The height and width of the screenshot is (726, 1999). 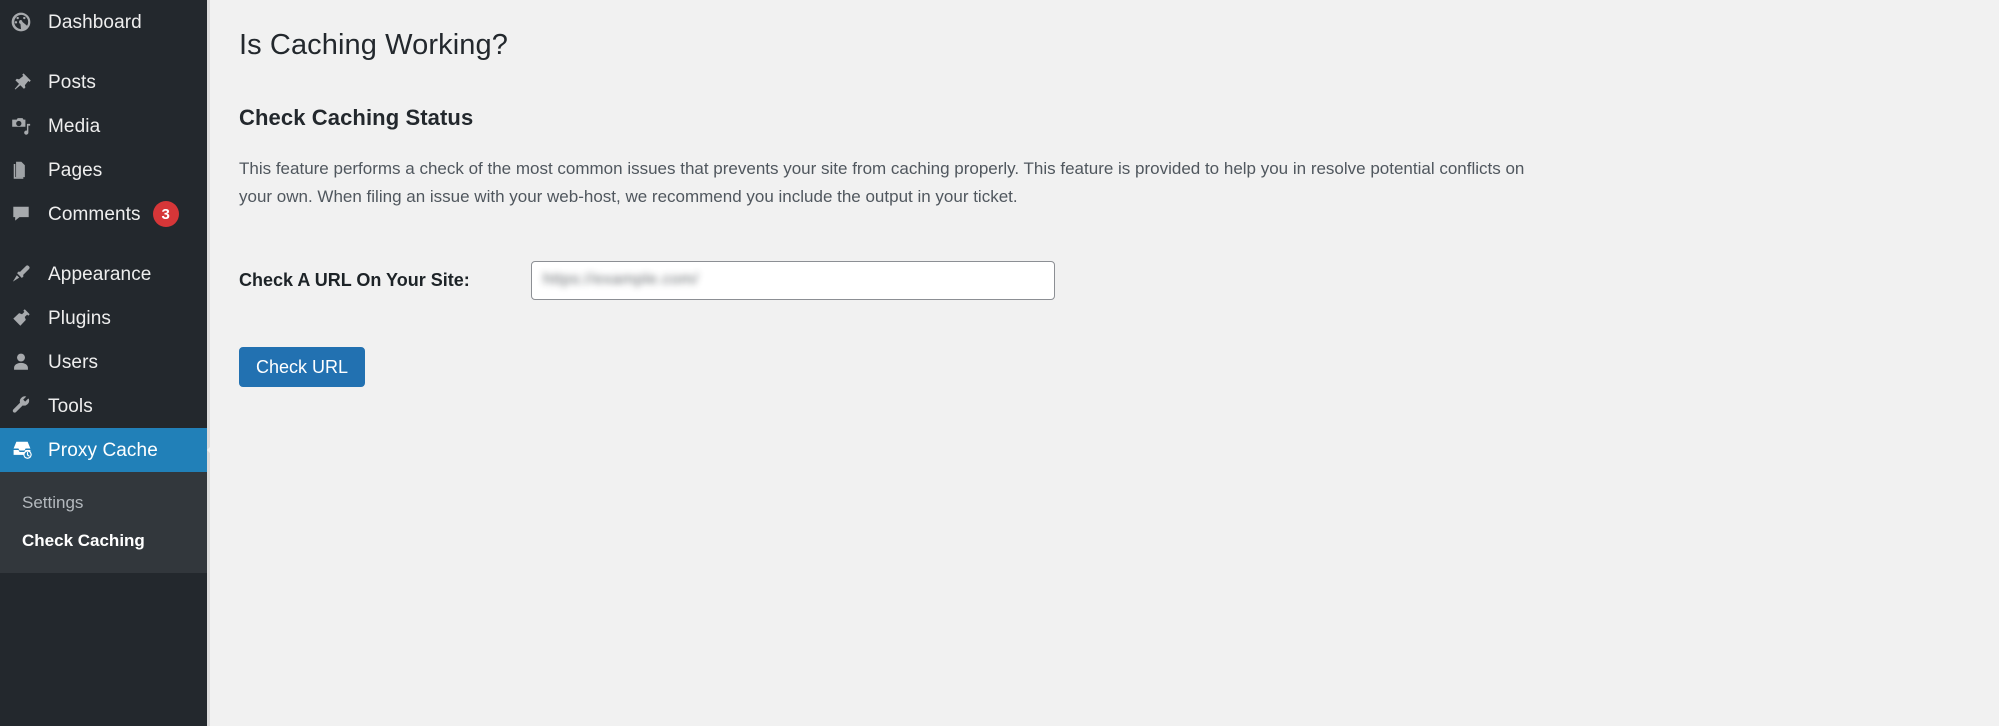 What do you see at coordinates (212, 450) in the screenshot?
I see `current-menu-arrow-icon` at bounding box center [212, 450].